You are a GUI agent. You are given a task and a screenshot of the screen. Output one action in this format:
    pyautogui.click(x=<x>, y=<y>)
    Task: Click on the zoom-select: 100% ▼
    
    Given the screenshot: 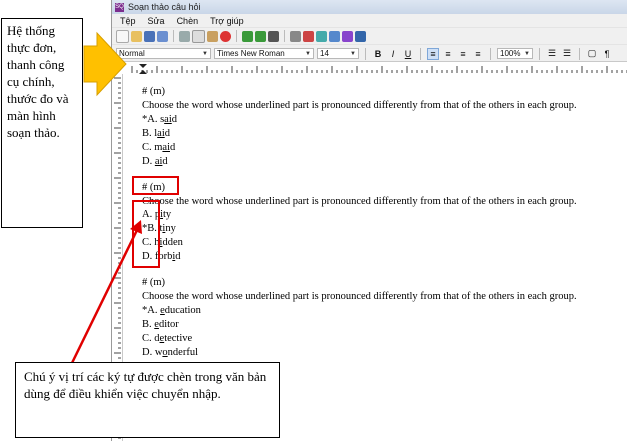 What is the action you would take?
    pyautogui.click(x=515, y=53)
    